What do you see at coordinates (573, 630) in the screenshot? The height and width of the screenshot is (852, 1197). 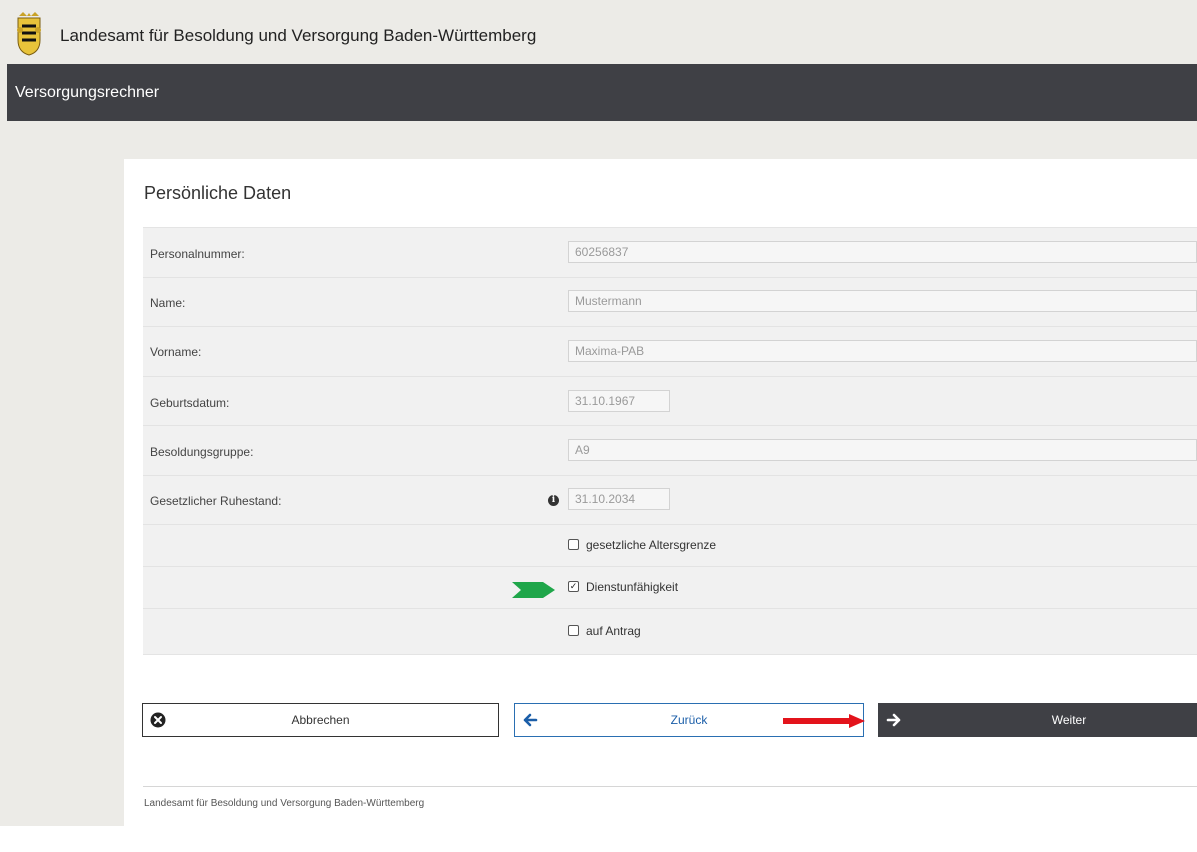 I see `antrag-checkbox` at bounding box center [573, 630].